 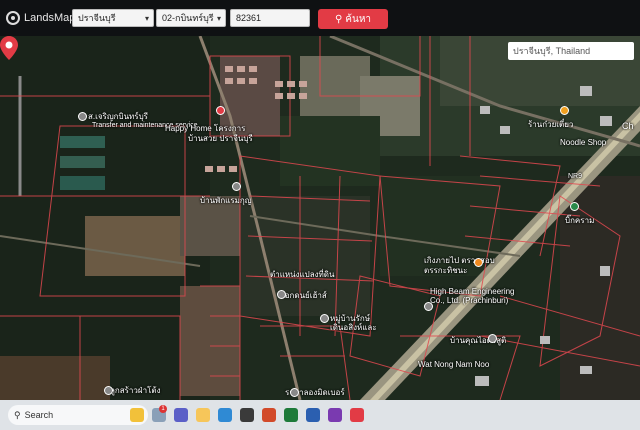 I want to click on map-label-high-beam2: Co., Ltd. (Prachinburi), so click(x=469, y=300).